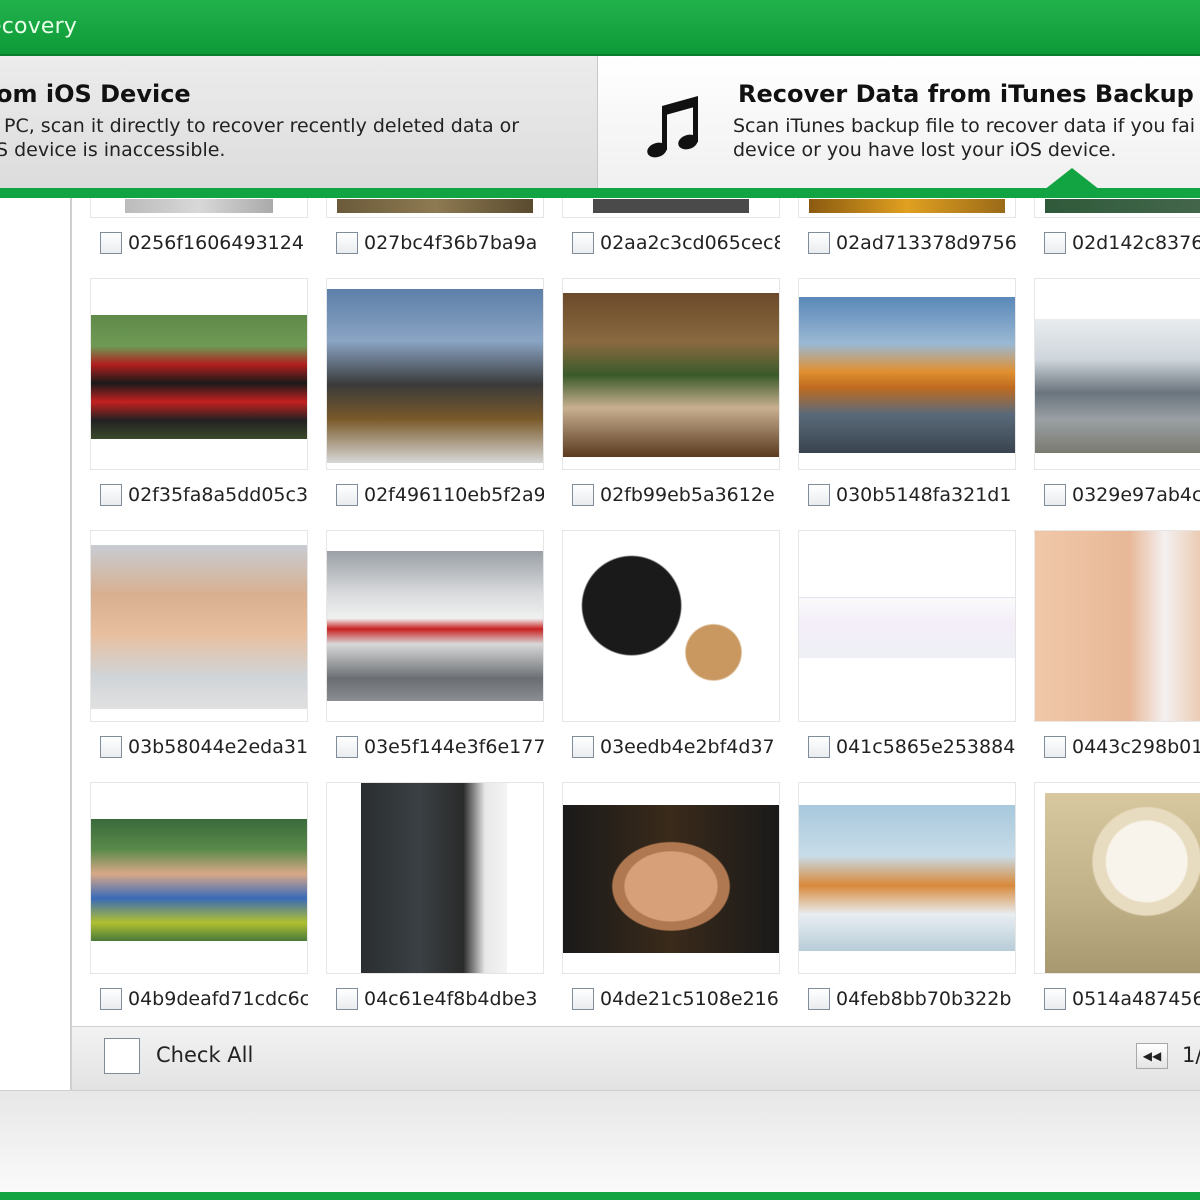 The height and width of the screenshot is (1200, 1200). Describe the element at coordinates (454, 495) in the screenshot. I see `photo-filename: 02f496110eb5f2a9` at that location.